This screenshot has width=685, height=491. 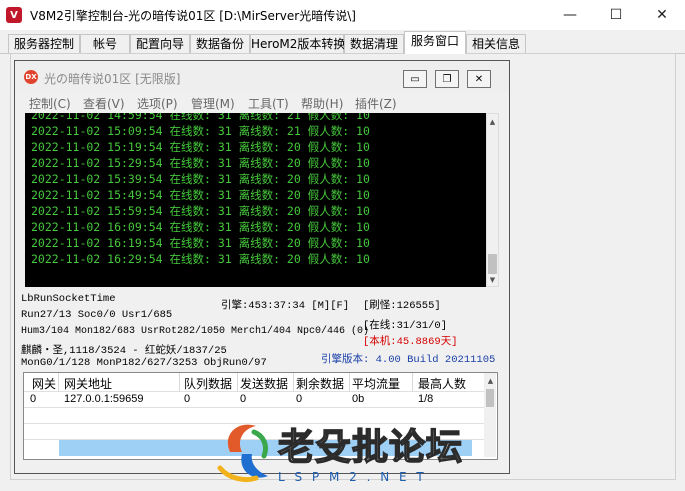 What do you see at coordinates (285, 306) in the screenshot?
I see `engine-uptime: 引擎:453:37:34 [M][F]` at bounding box center [285, 306].